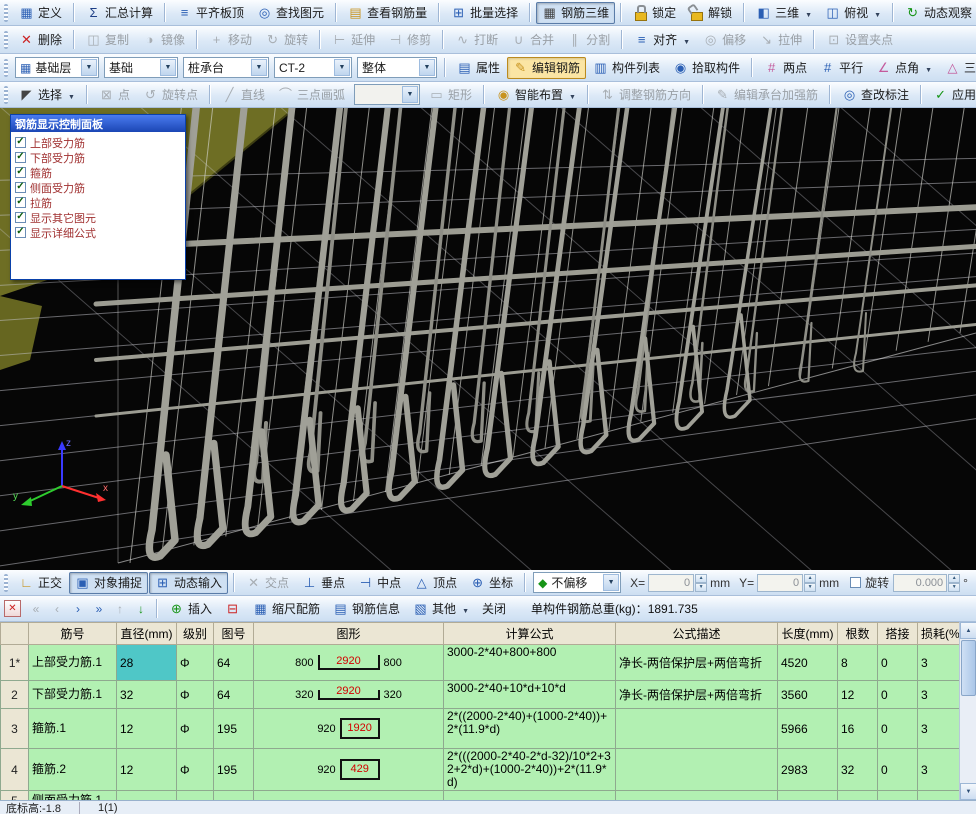 The width and height of the screenshot is (976, 814). I want to click on grade-cell, so click(195, 795).